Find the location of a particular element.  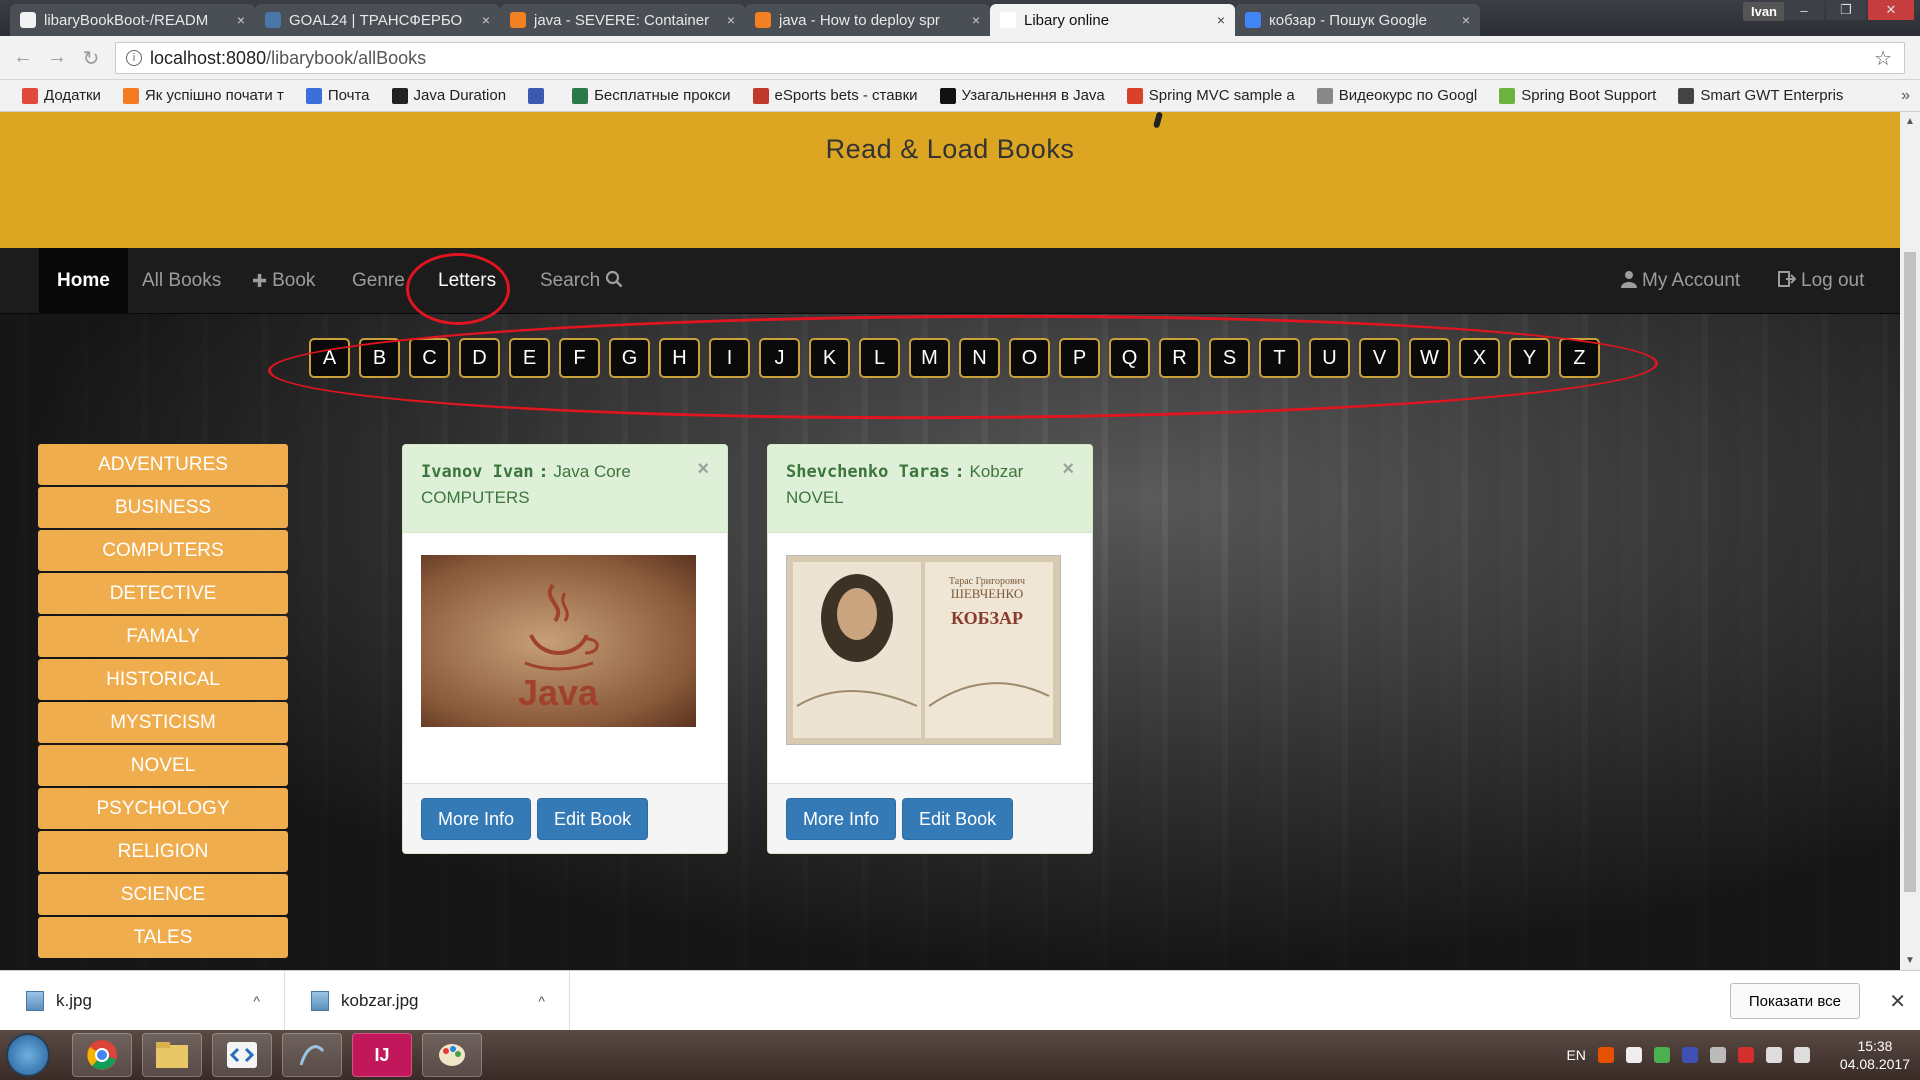

minimize-button: – is located at coordinates (1804, 10).